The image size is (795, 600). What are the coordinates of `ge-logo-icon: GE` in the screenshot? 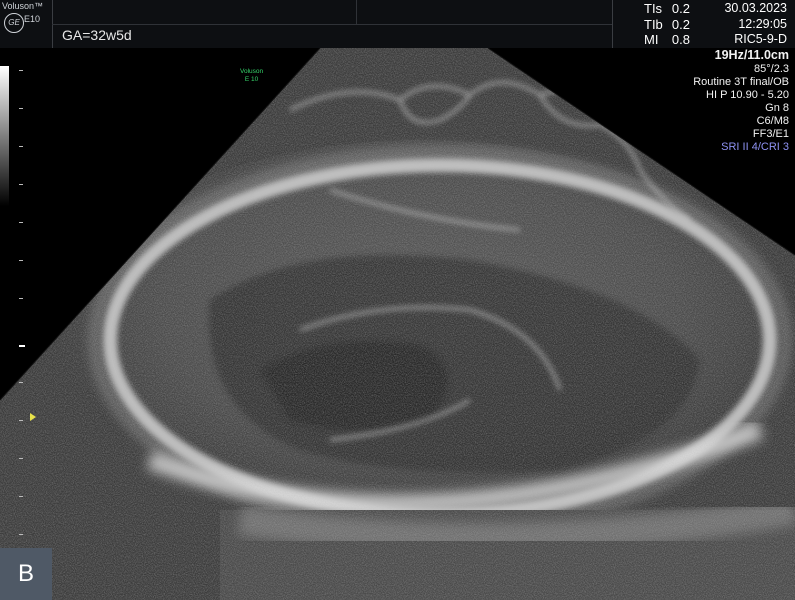 It's located at (14, 23).